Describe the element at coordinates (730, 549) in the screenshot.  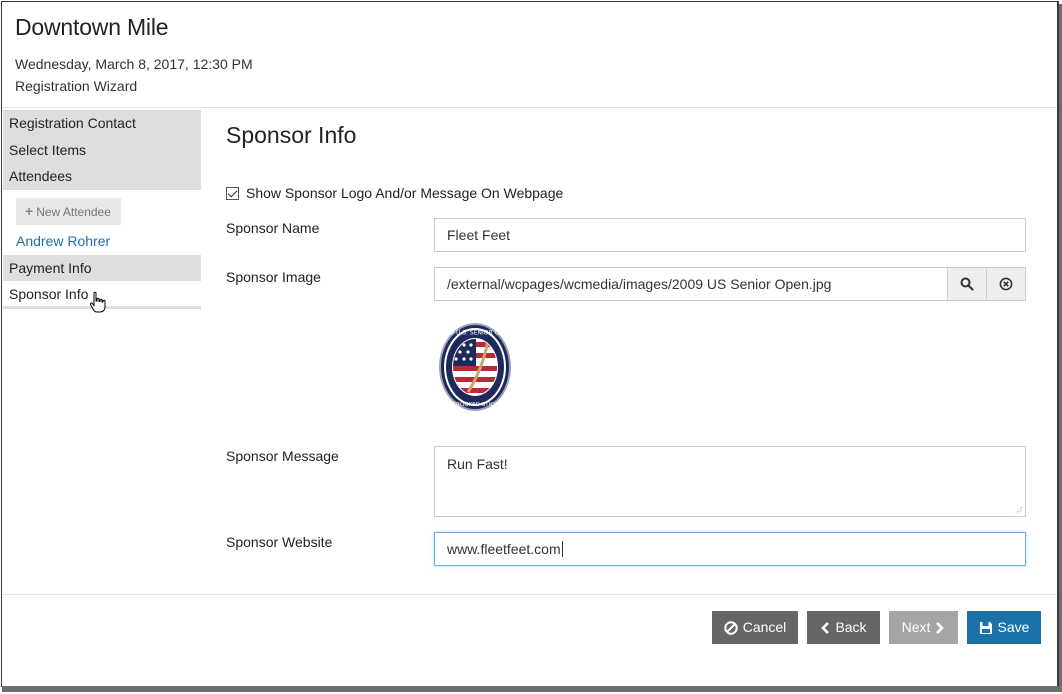
I see `sponsor-website-input: www.fleetfeet.com​` at that location.